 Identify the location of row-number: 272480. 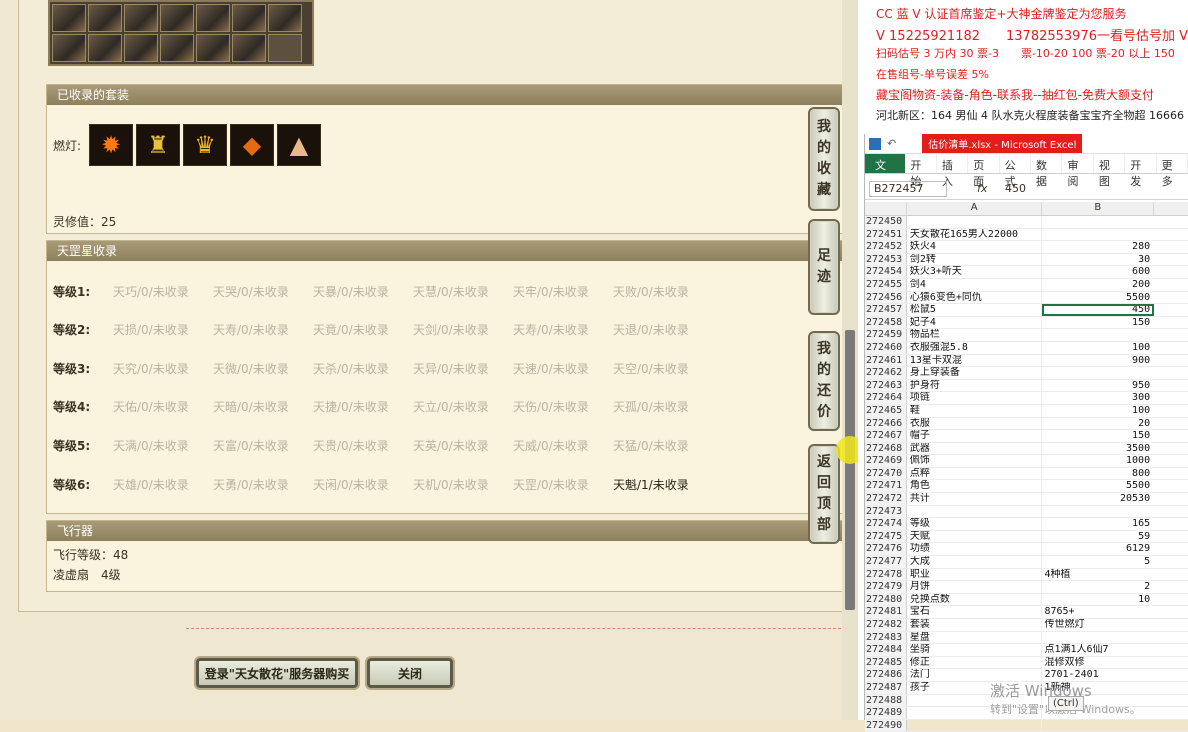
(886, 599).